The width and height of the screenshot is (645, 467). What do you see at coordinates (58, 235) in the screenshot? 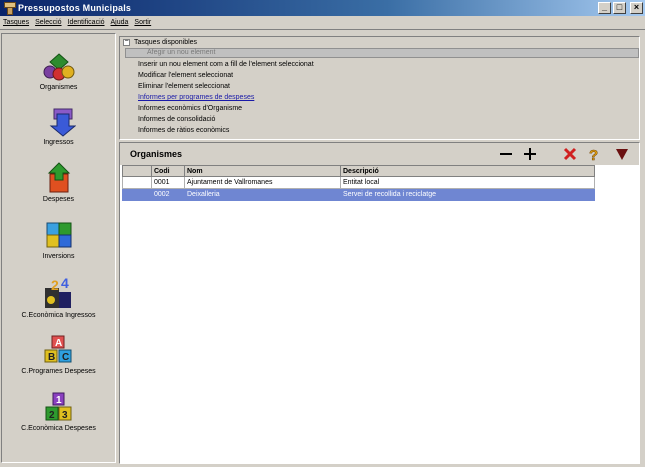
I see `inversions-icon` at bounding box center [58, 235].